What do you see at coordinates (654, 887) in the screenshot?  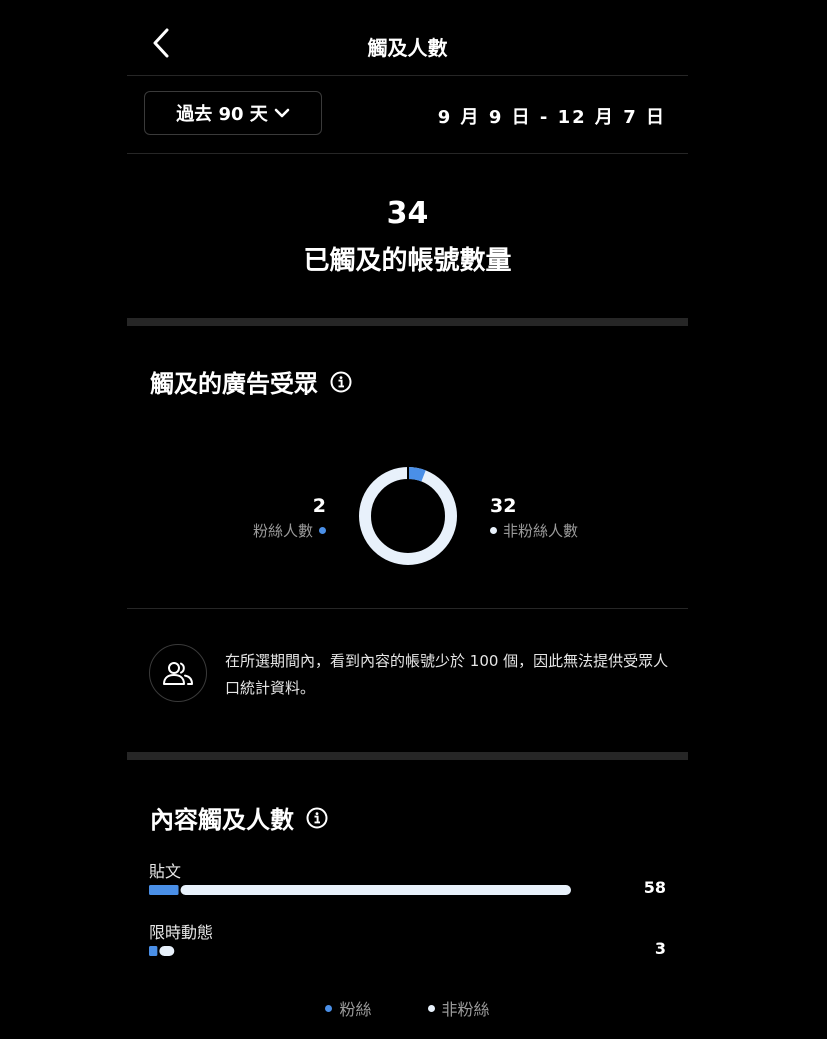 I see `posts-value: 58` at bounding box center [654, 887].